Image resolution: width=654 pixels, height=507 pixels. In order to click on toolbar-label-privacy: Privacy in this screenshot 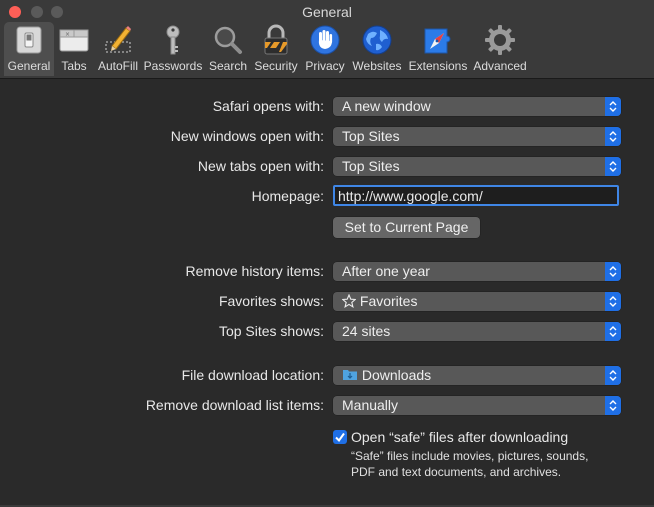, I will do `click(325, 66)`.